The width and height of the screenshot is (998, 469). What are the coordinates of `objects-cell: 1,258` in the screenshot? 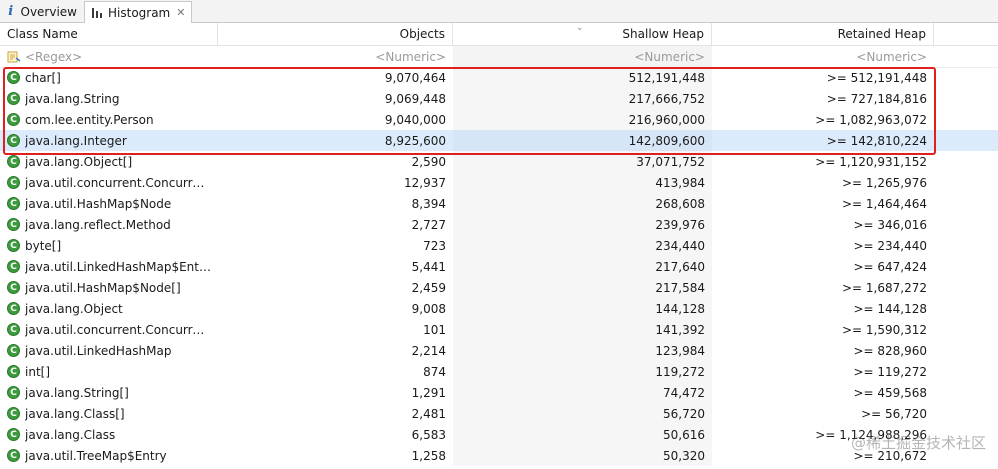 It's located at (428, 455).